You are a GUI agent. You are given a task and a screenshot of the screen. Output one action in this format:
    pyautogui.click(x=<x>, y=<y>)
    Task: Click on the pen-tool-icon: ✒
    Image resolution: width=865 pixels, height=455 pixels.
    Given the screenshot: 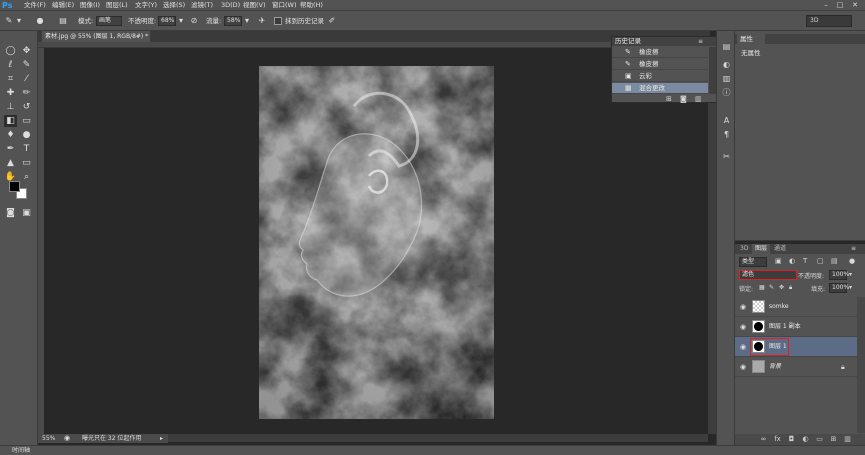 What is the action you would take?
    pyautogui.click(x=10, y=149)
    